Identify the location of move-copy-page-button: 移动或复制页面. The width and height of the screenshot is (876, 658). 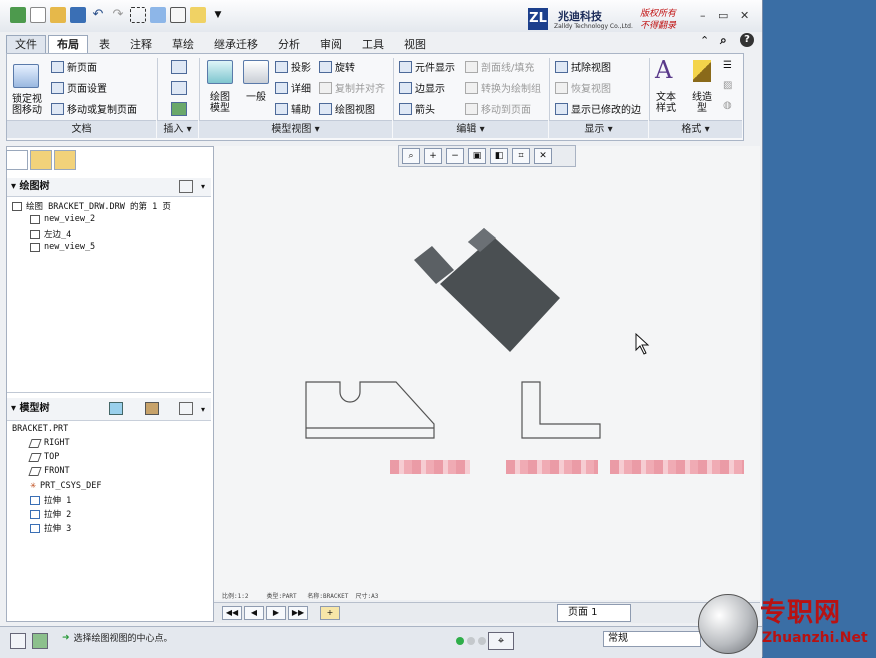
(94, 108).